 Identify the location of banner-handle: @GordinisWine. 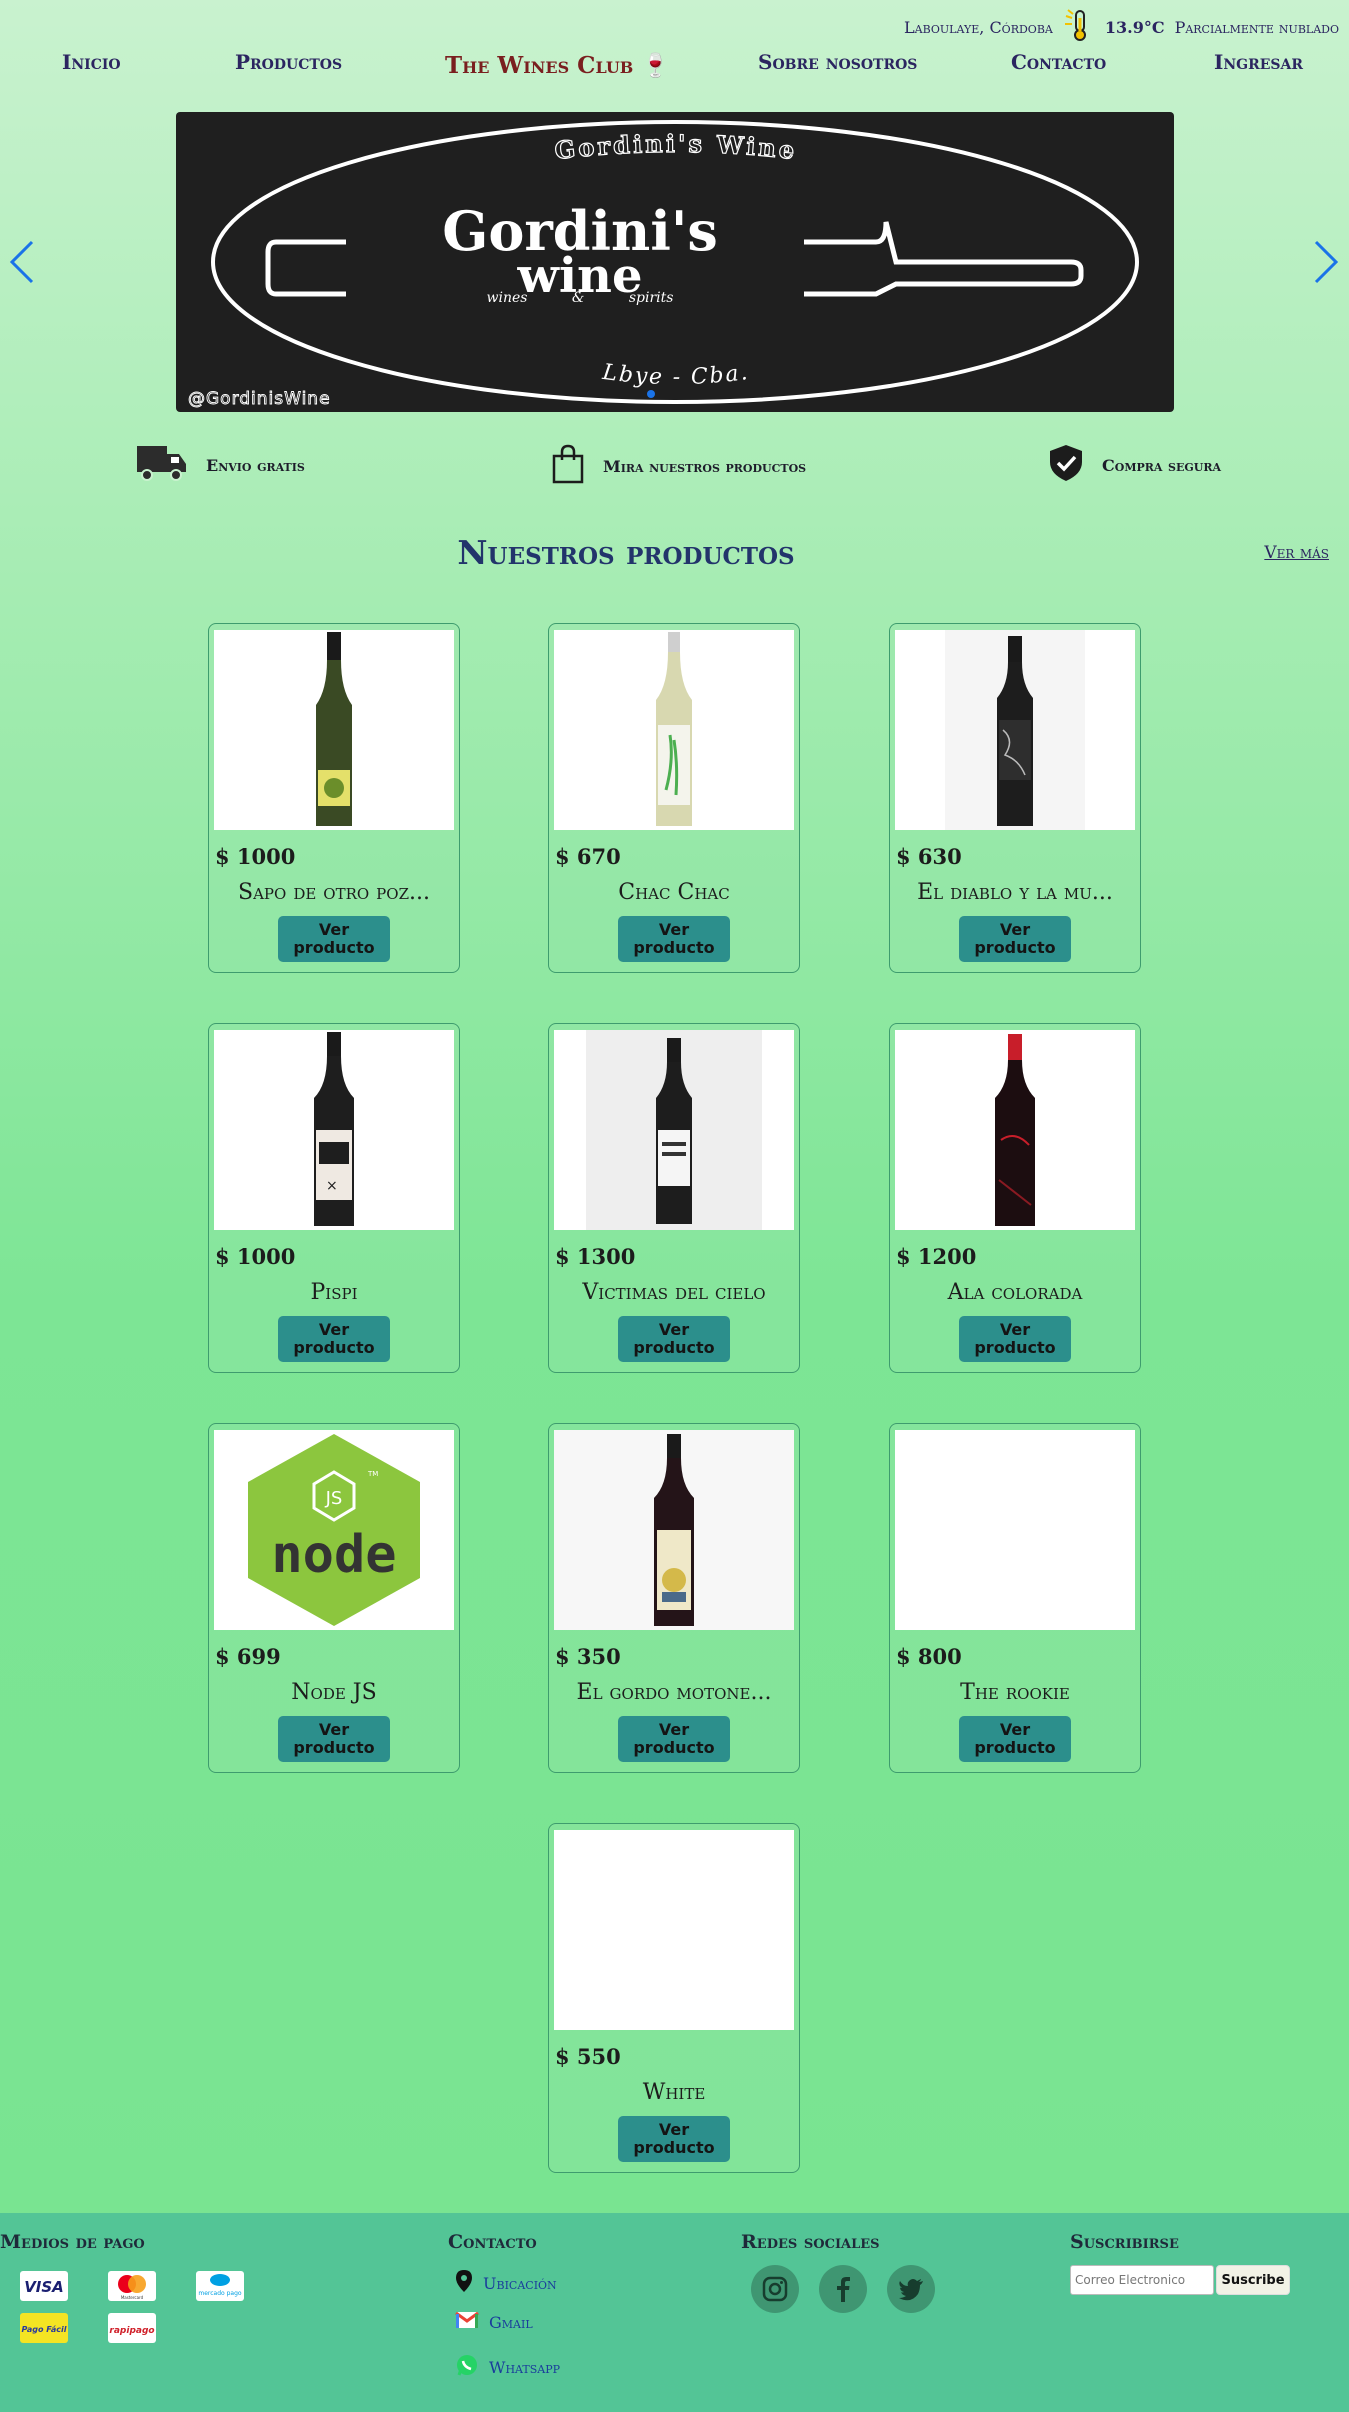
(259, 399).